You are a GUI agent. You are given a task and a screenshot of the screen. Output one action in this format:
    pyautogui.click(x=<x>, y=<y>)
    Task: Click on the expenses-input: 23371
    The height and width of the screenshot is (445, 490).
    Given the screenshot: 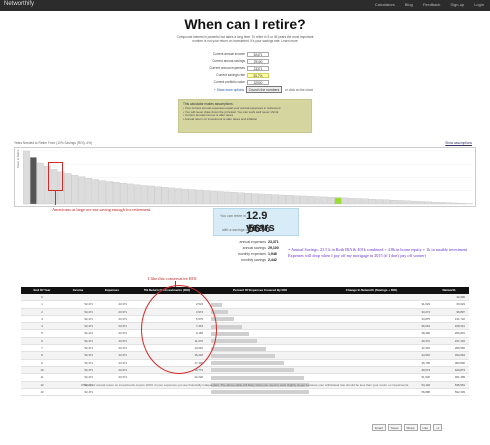 What is the action you would take?
    pyautogui.click(x=258, y=68)
    